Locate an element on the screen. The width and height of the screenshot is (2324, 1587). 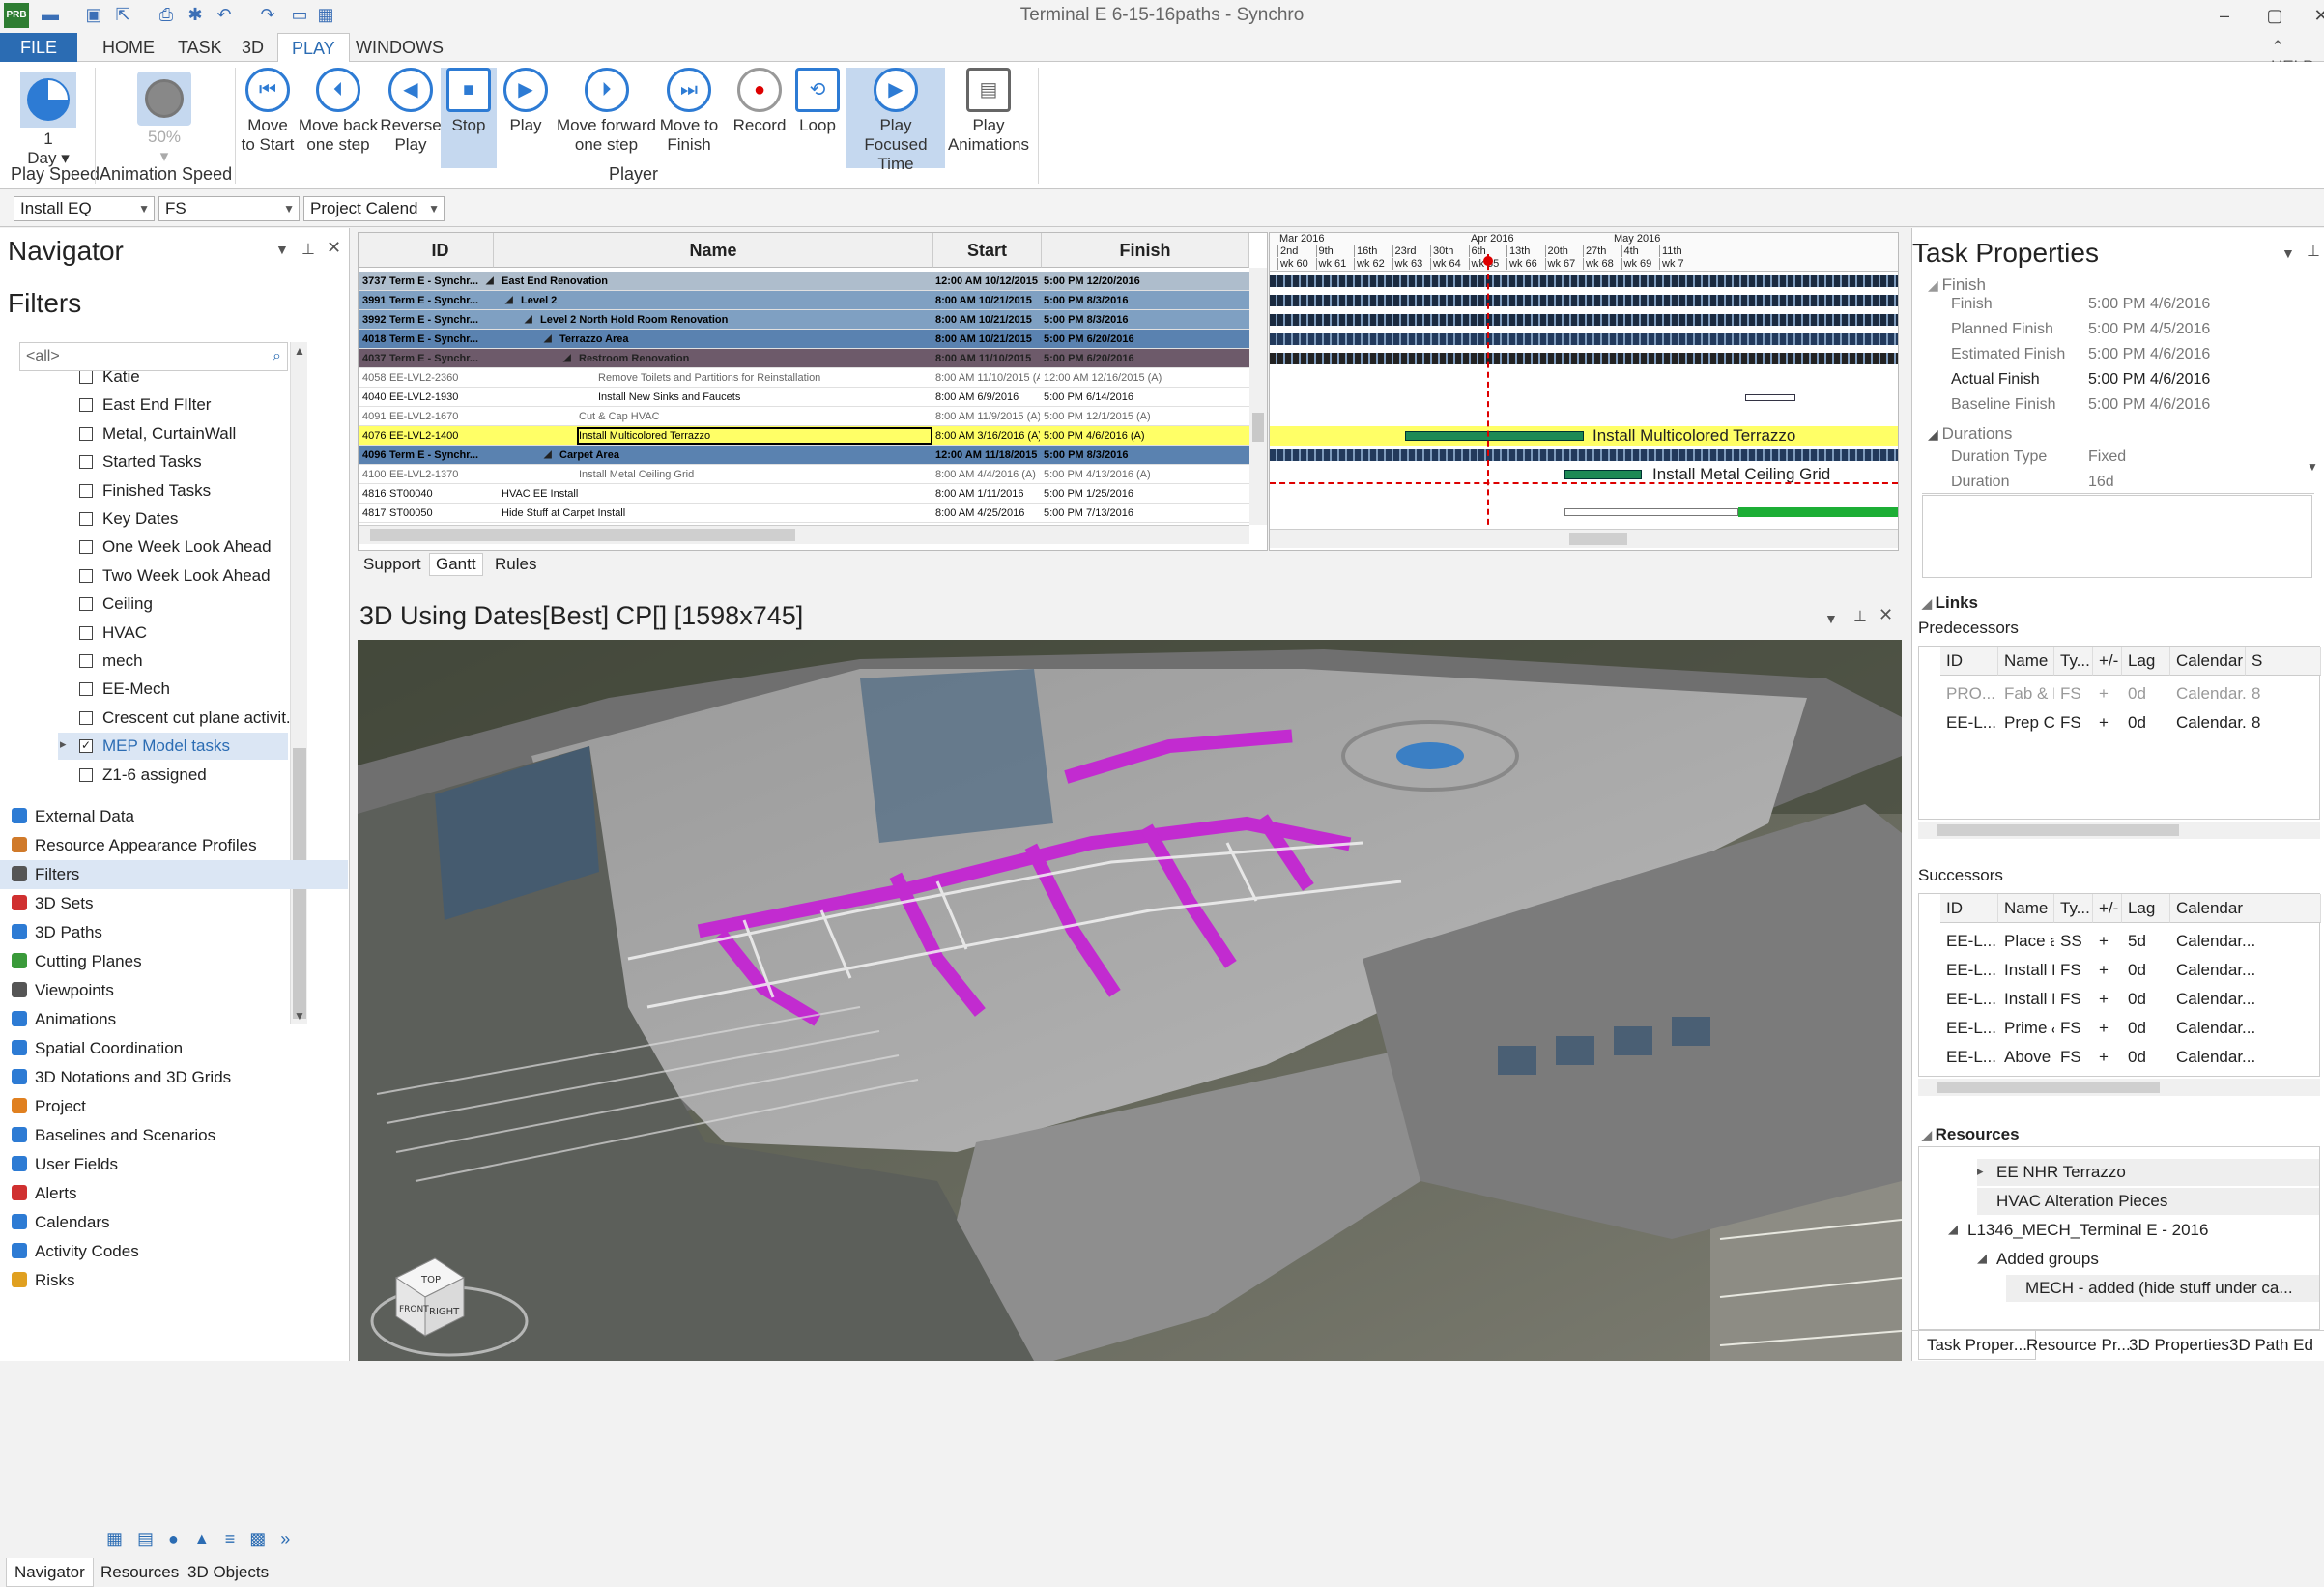
nav-item: External Data is located at coordinates (174, 817).